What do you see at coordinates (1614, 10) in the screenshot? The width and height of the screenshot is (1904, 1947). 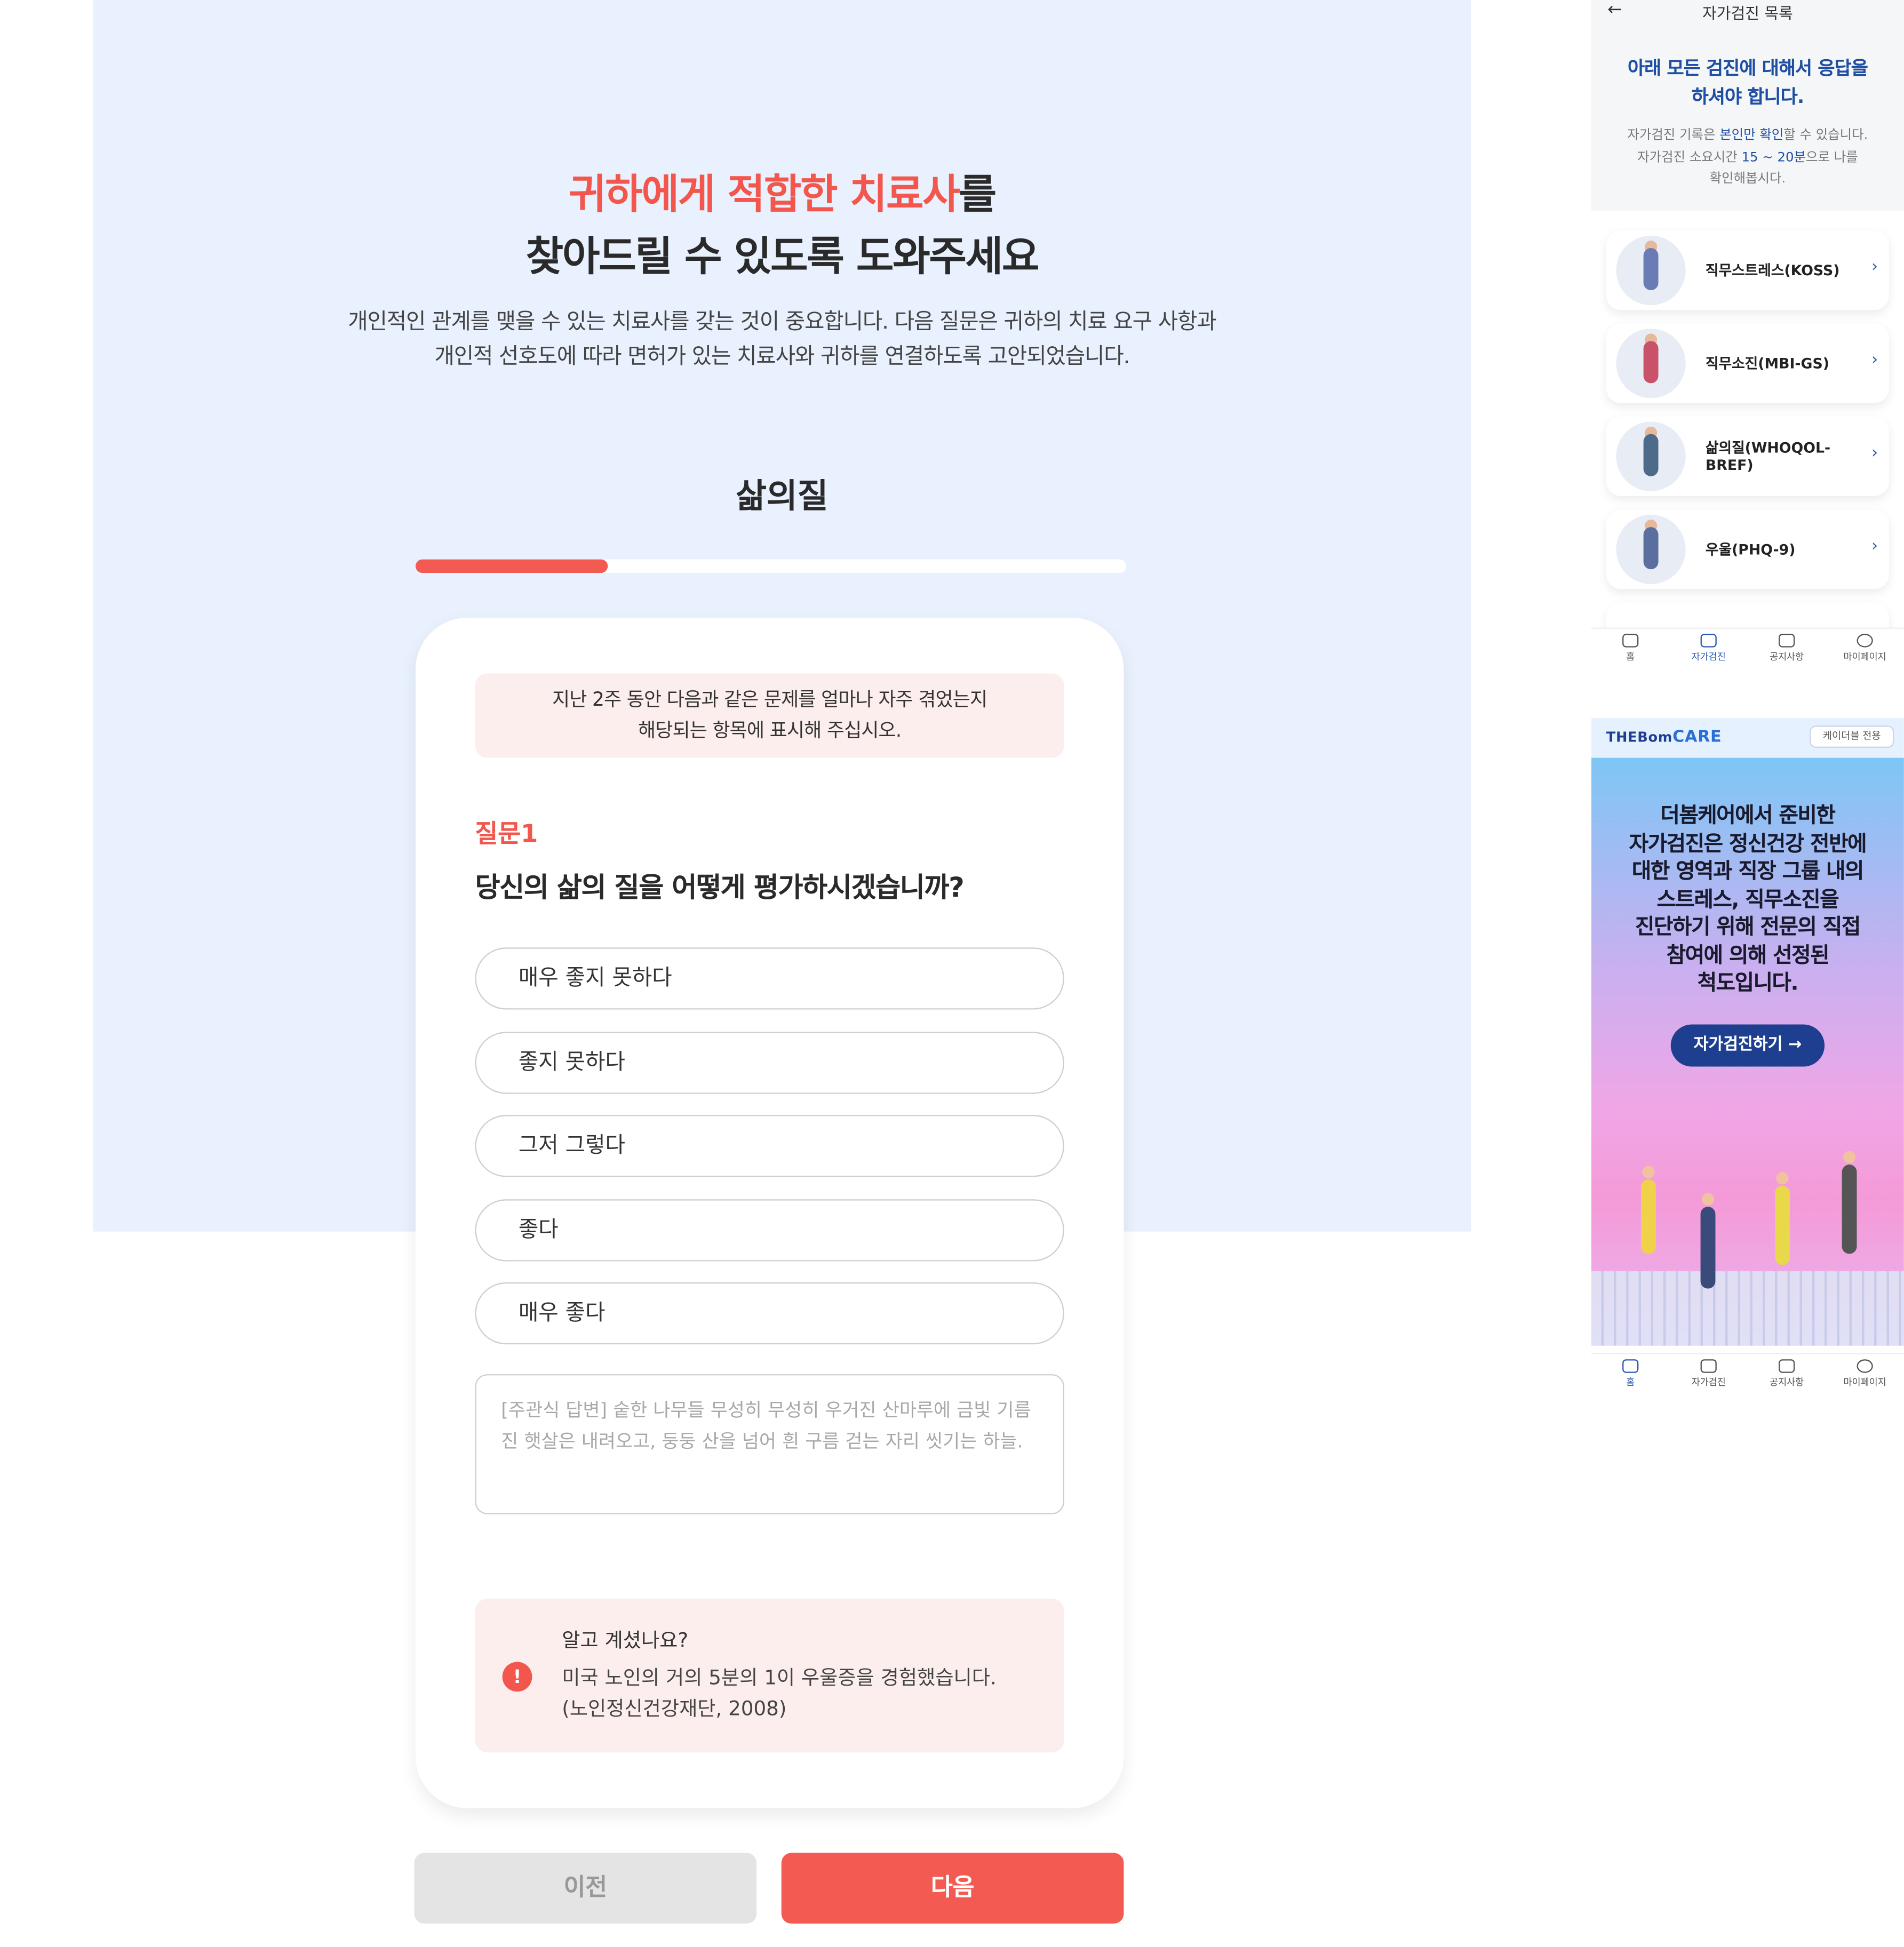 I see `back-arrow-icon: ←` at bounding box center [1614, 10].